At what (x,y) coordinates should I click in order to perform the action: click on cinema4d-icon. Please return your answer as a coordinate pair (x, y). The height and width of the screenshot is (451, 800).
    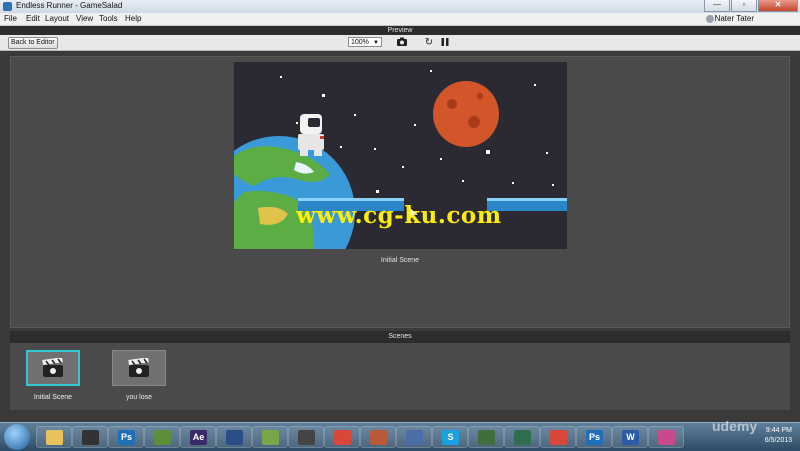
    Looking at the image, I should click on (234, 437).